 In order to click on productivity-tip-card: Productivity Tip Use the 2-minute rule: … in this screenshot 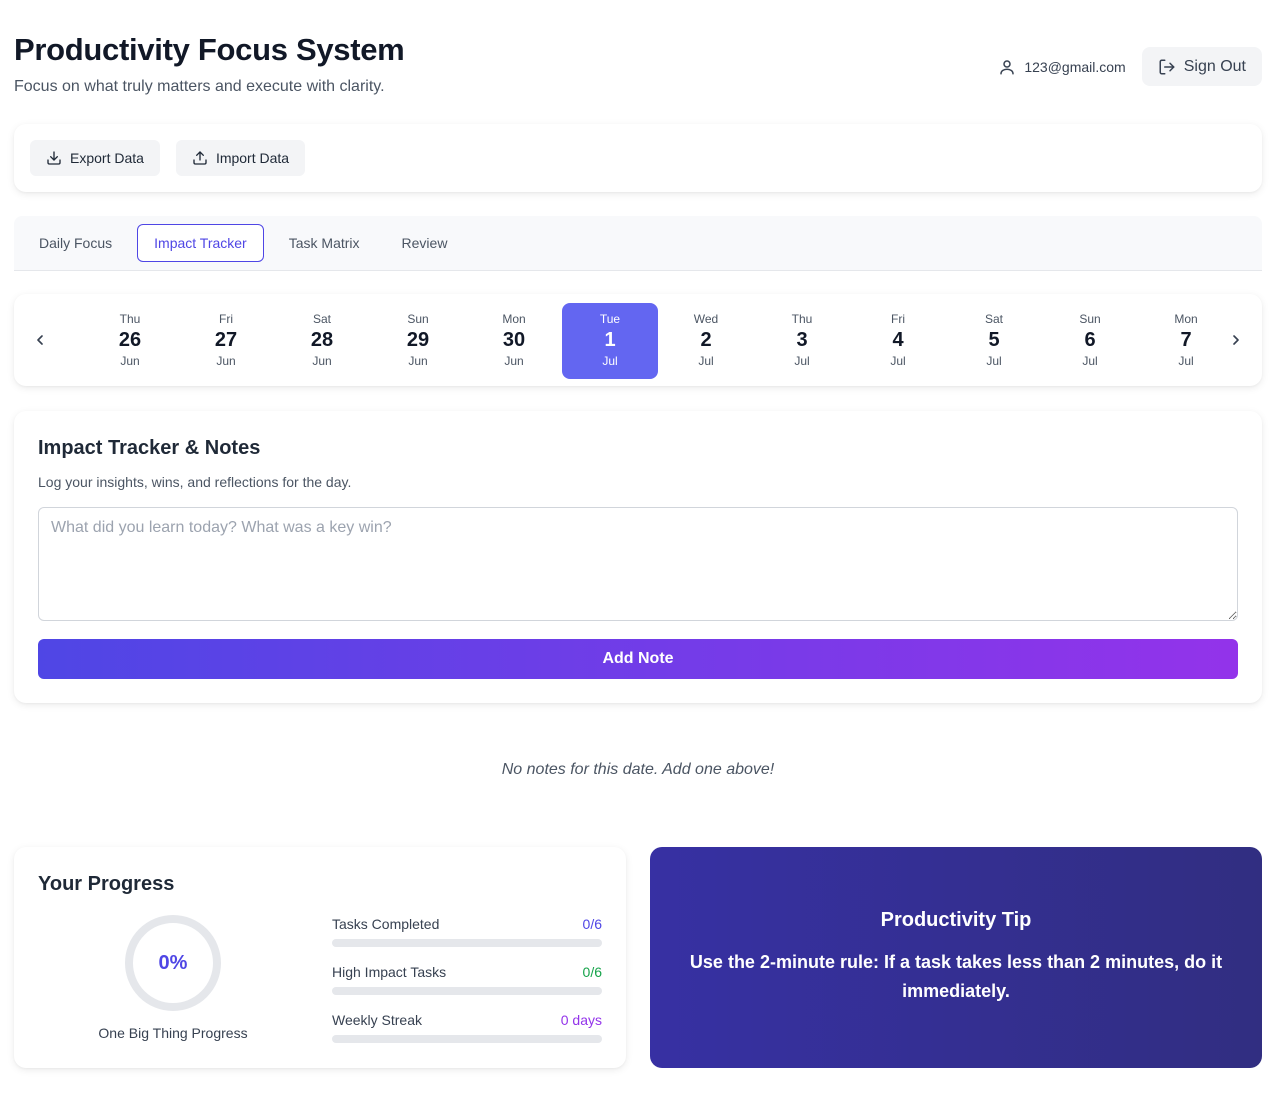, I will do `click(956, 957)`.